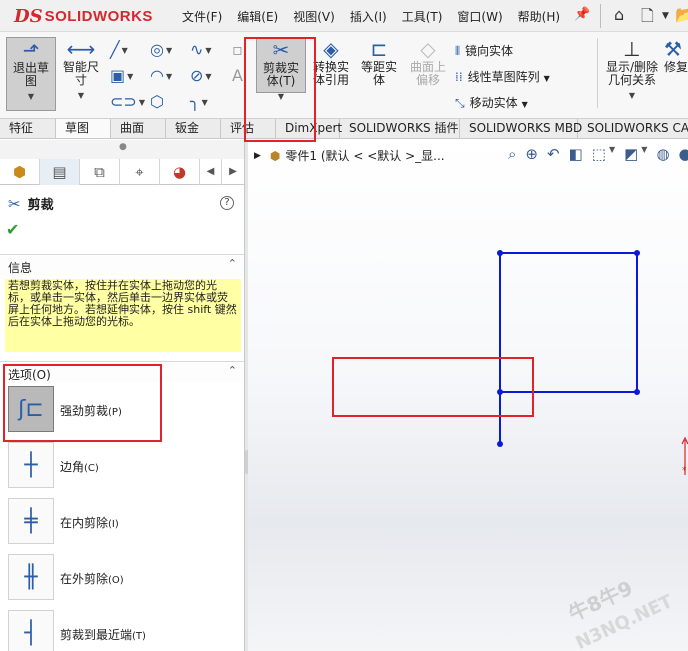  I want to click on feature-tree-icon: ⬢, so click(19, 172).